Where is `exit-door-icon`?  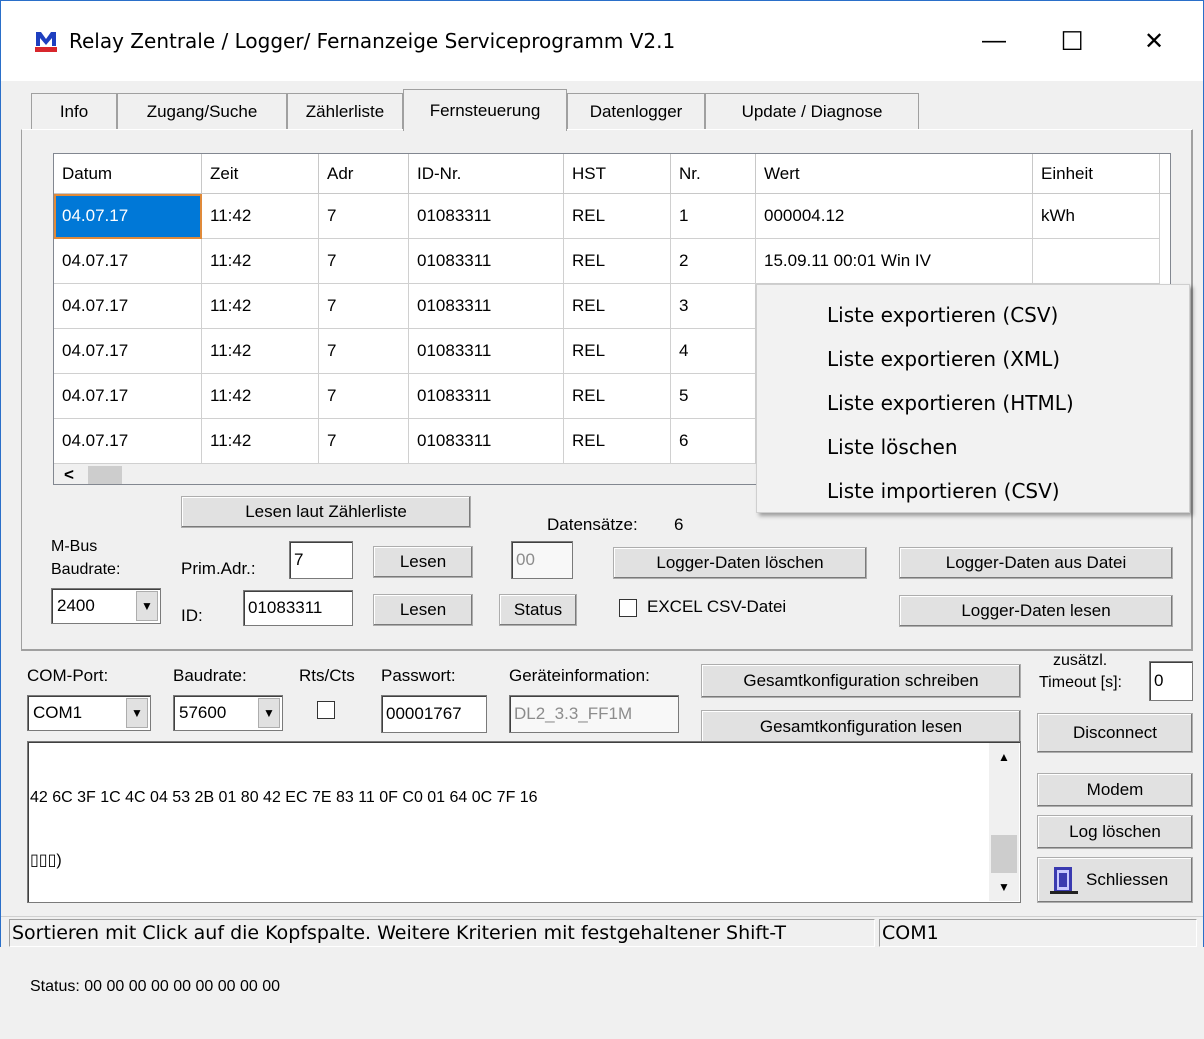 exit-door-icon is located at coordinates (1064, 880).